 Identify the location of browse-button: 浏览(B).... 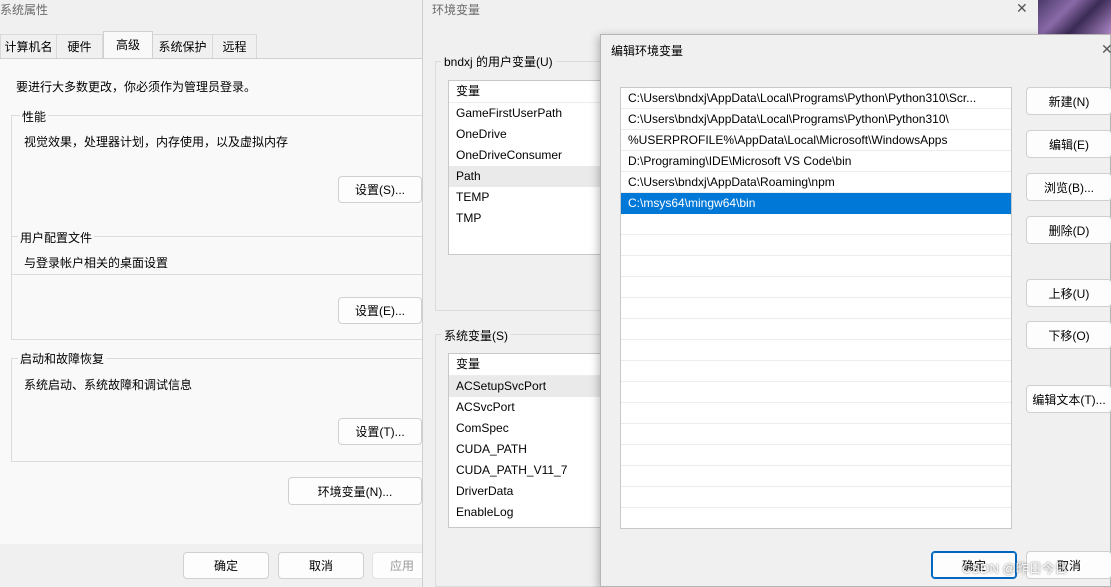
(1068, 187).